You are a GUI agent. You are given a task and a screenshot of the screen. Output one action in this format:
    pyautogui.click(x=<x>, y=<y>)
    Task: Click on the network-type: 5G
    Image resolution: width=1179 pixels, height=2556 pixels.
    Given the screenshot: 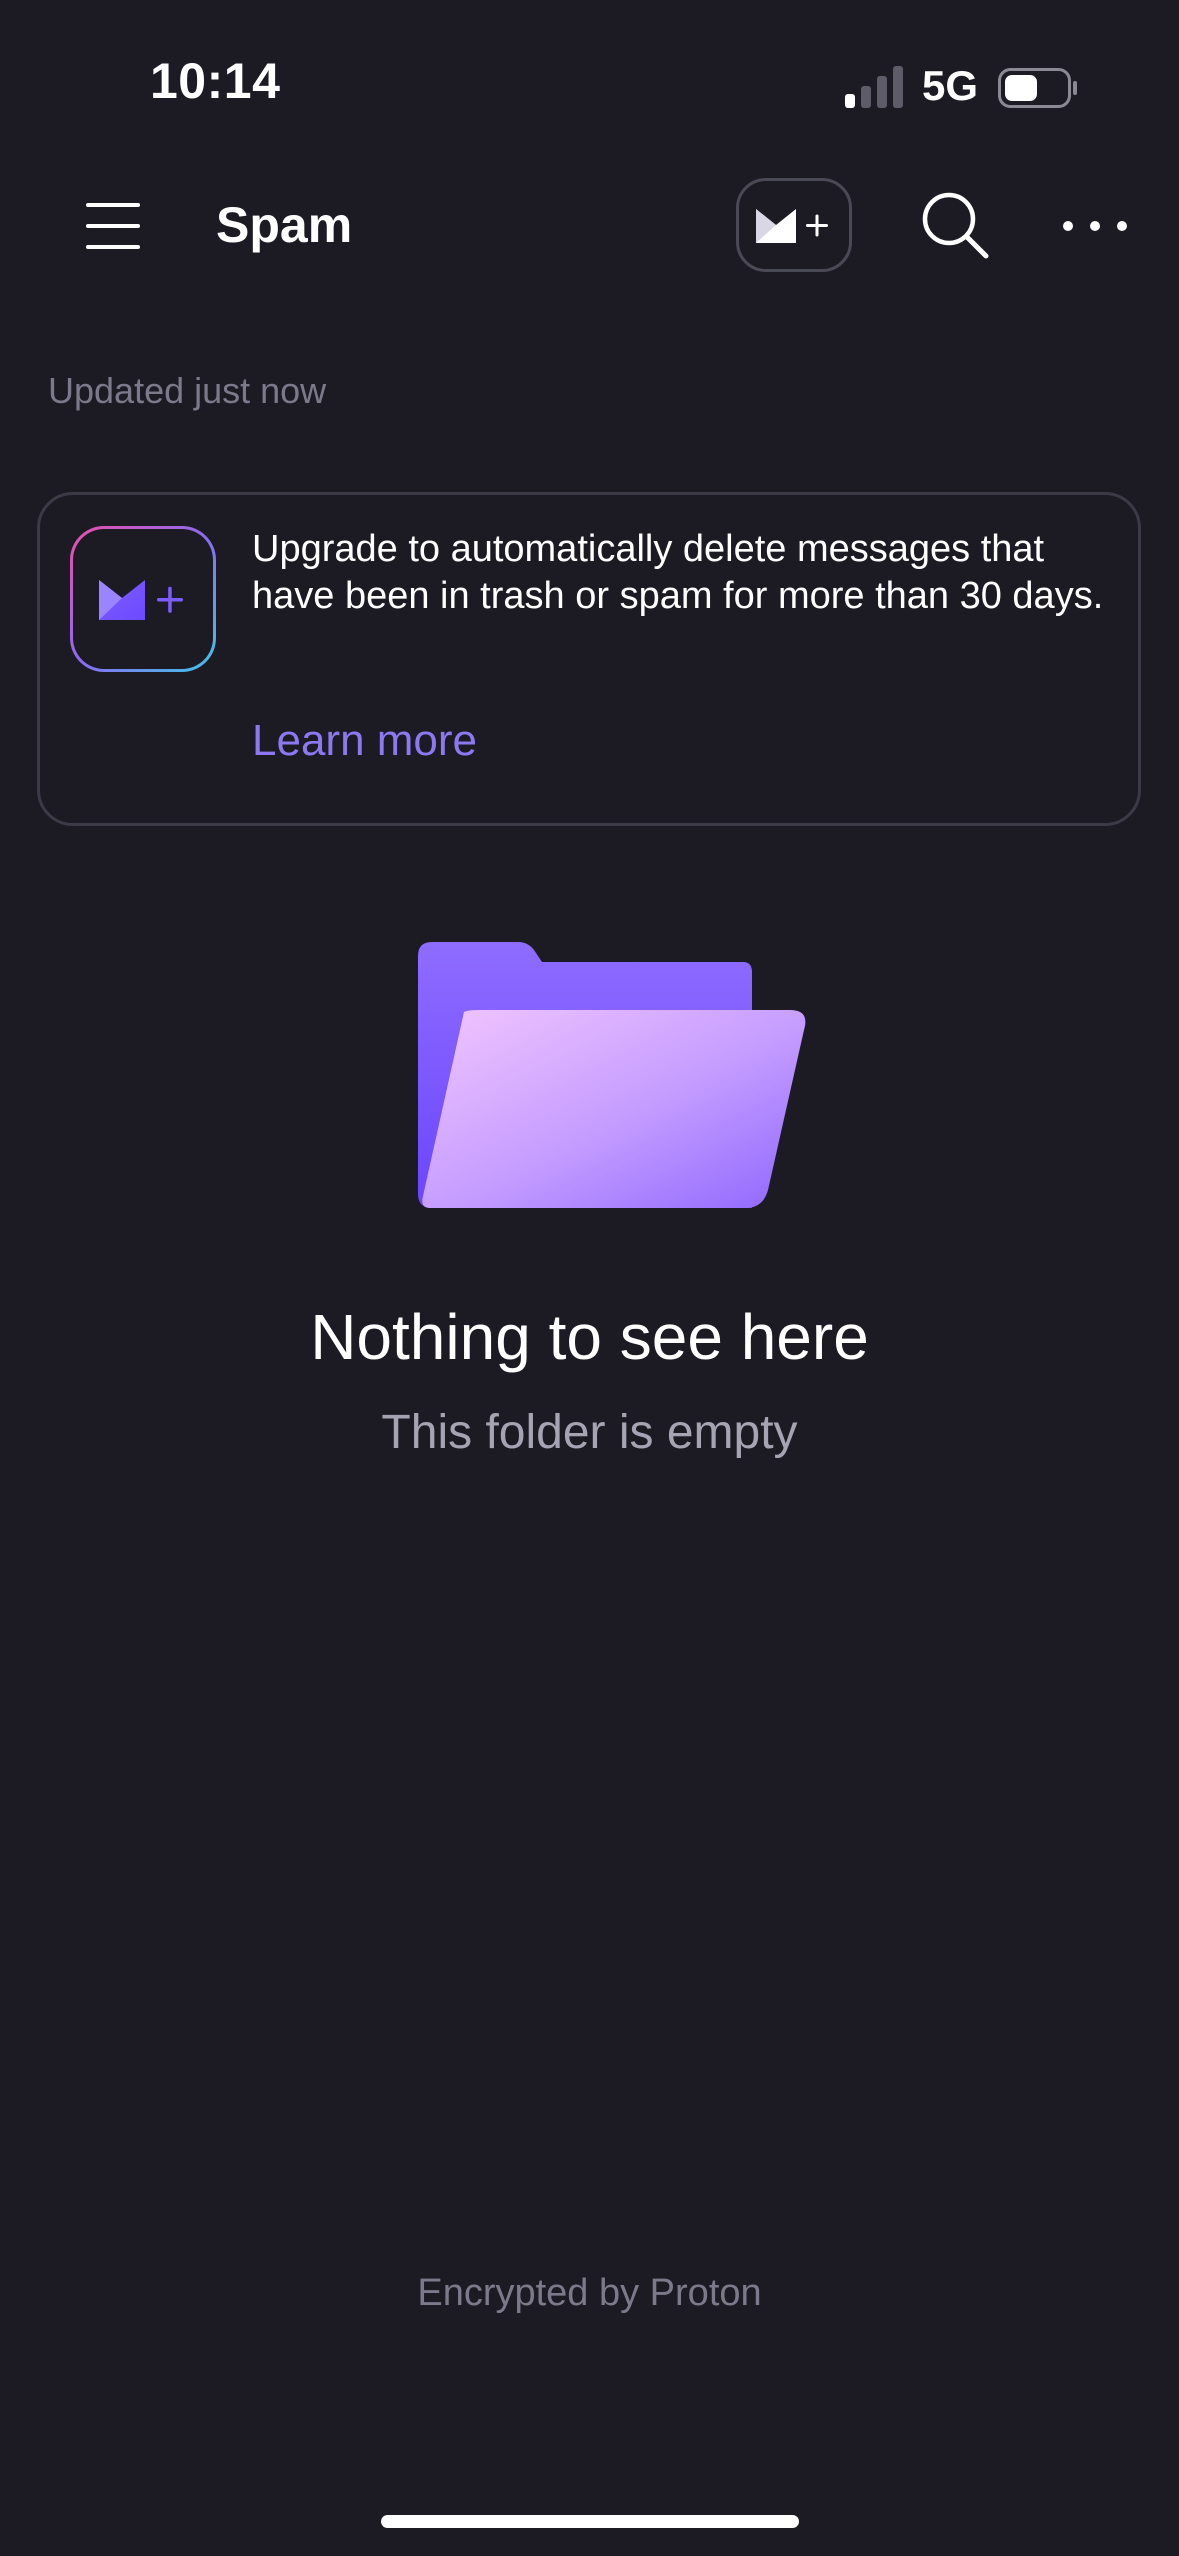 What is the action you would take?
    pyautogui.click(x=950, y=85)
    